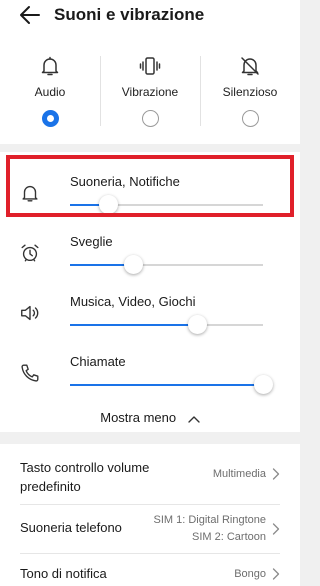 The width and height of the screenshot is (320, 586). I want to click on volume-label: Musica, Video, Giochi, so click(133, 301).